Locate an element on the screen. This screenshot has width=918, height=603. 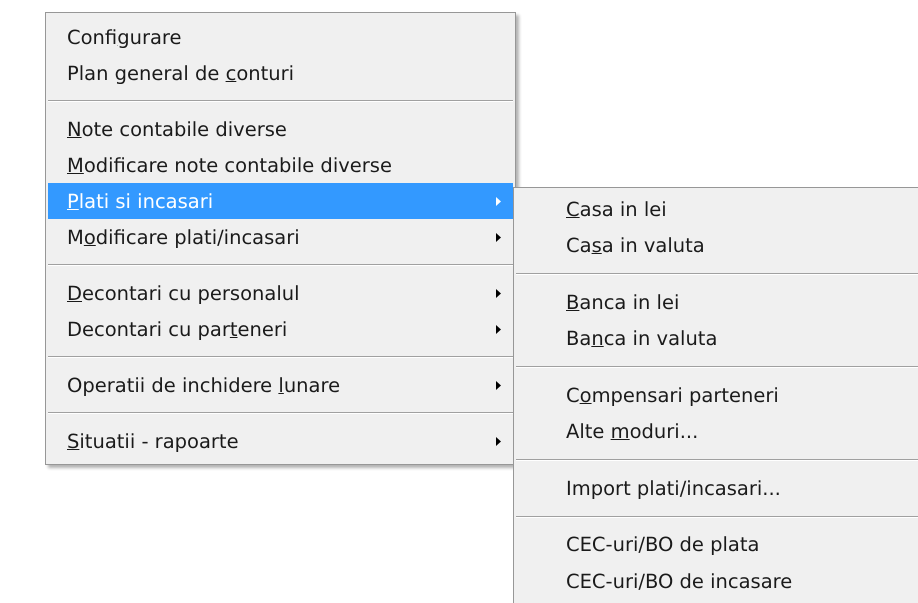
menu-item: Casa in valuta is located at coordinates (717, 246).